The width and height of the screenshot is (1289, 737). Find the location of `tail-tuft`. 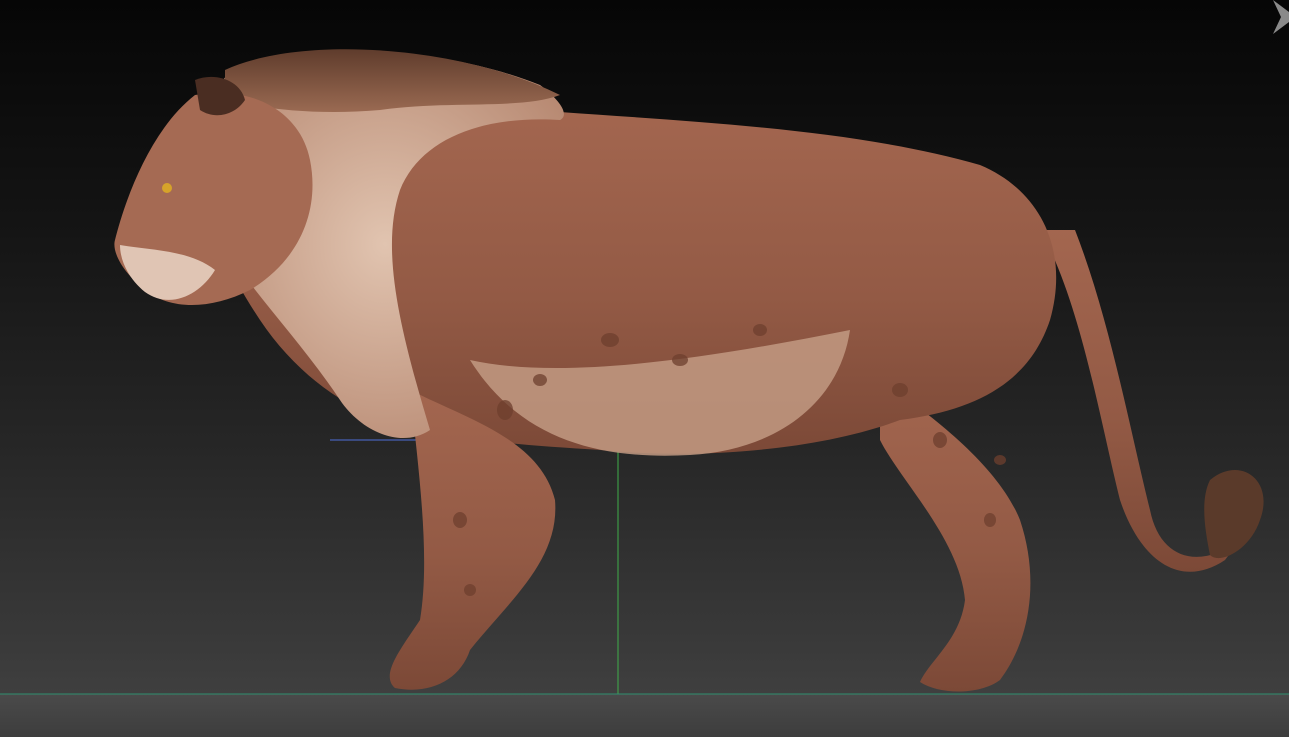

tail-tuft is located at coordinates (1234, 514).